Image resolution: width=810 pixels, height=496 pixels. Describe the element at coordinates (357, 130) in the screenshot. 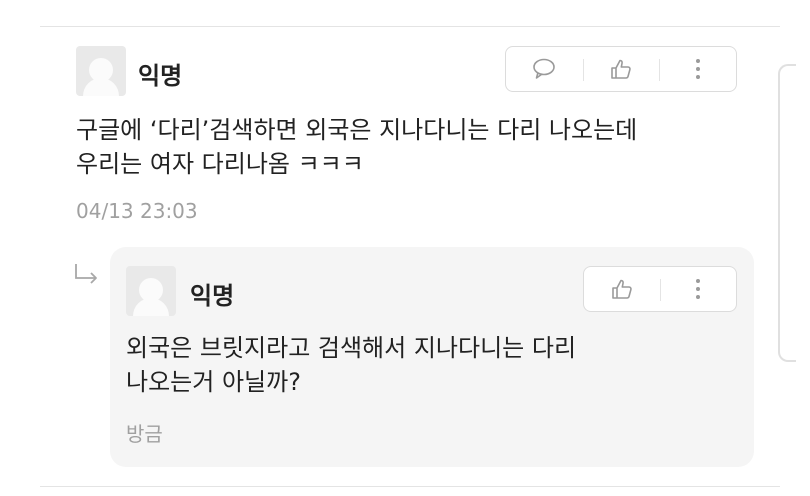

I see `comment-text-line: 구글에 ‘다리’검색하면 외국은 지나다니는 다리 나오는데` at that location.